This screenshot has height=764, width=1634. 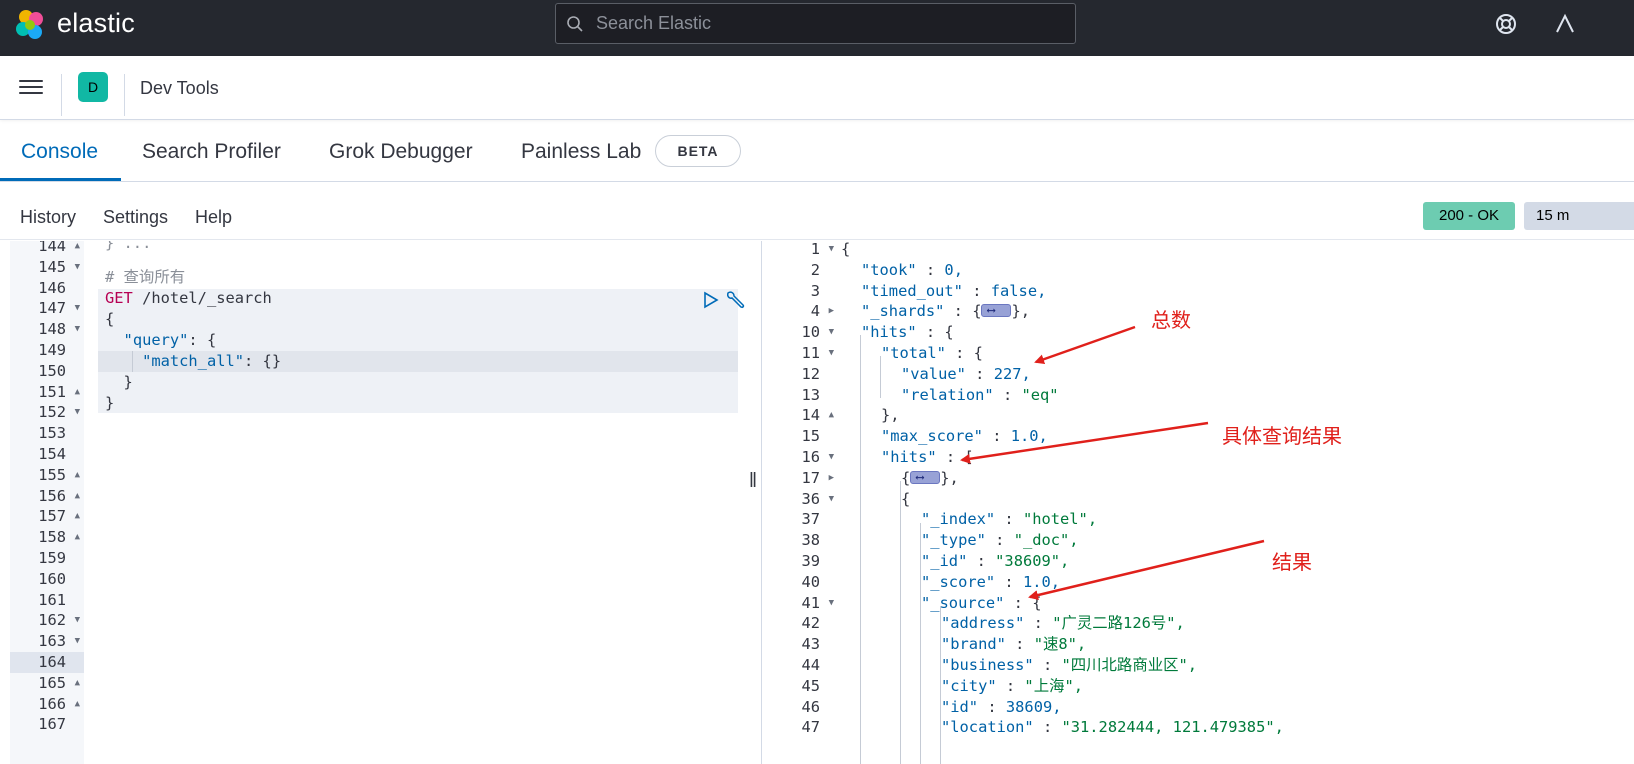 I want to click on line-number-text: 44, so click(x=810, y=665).